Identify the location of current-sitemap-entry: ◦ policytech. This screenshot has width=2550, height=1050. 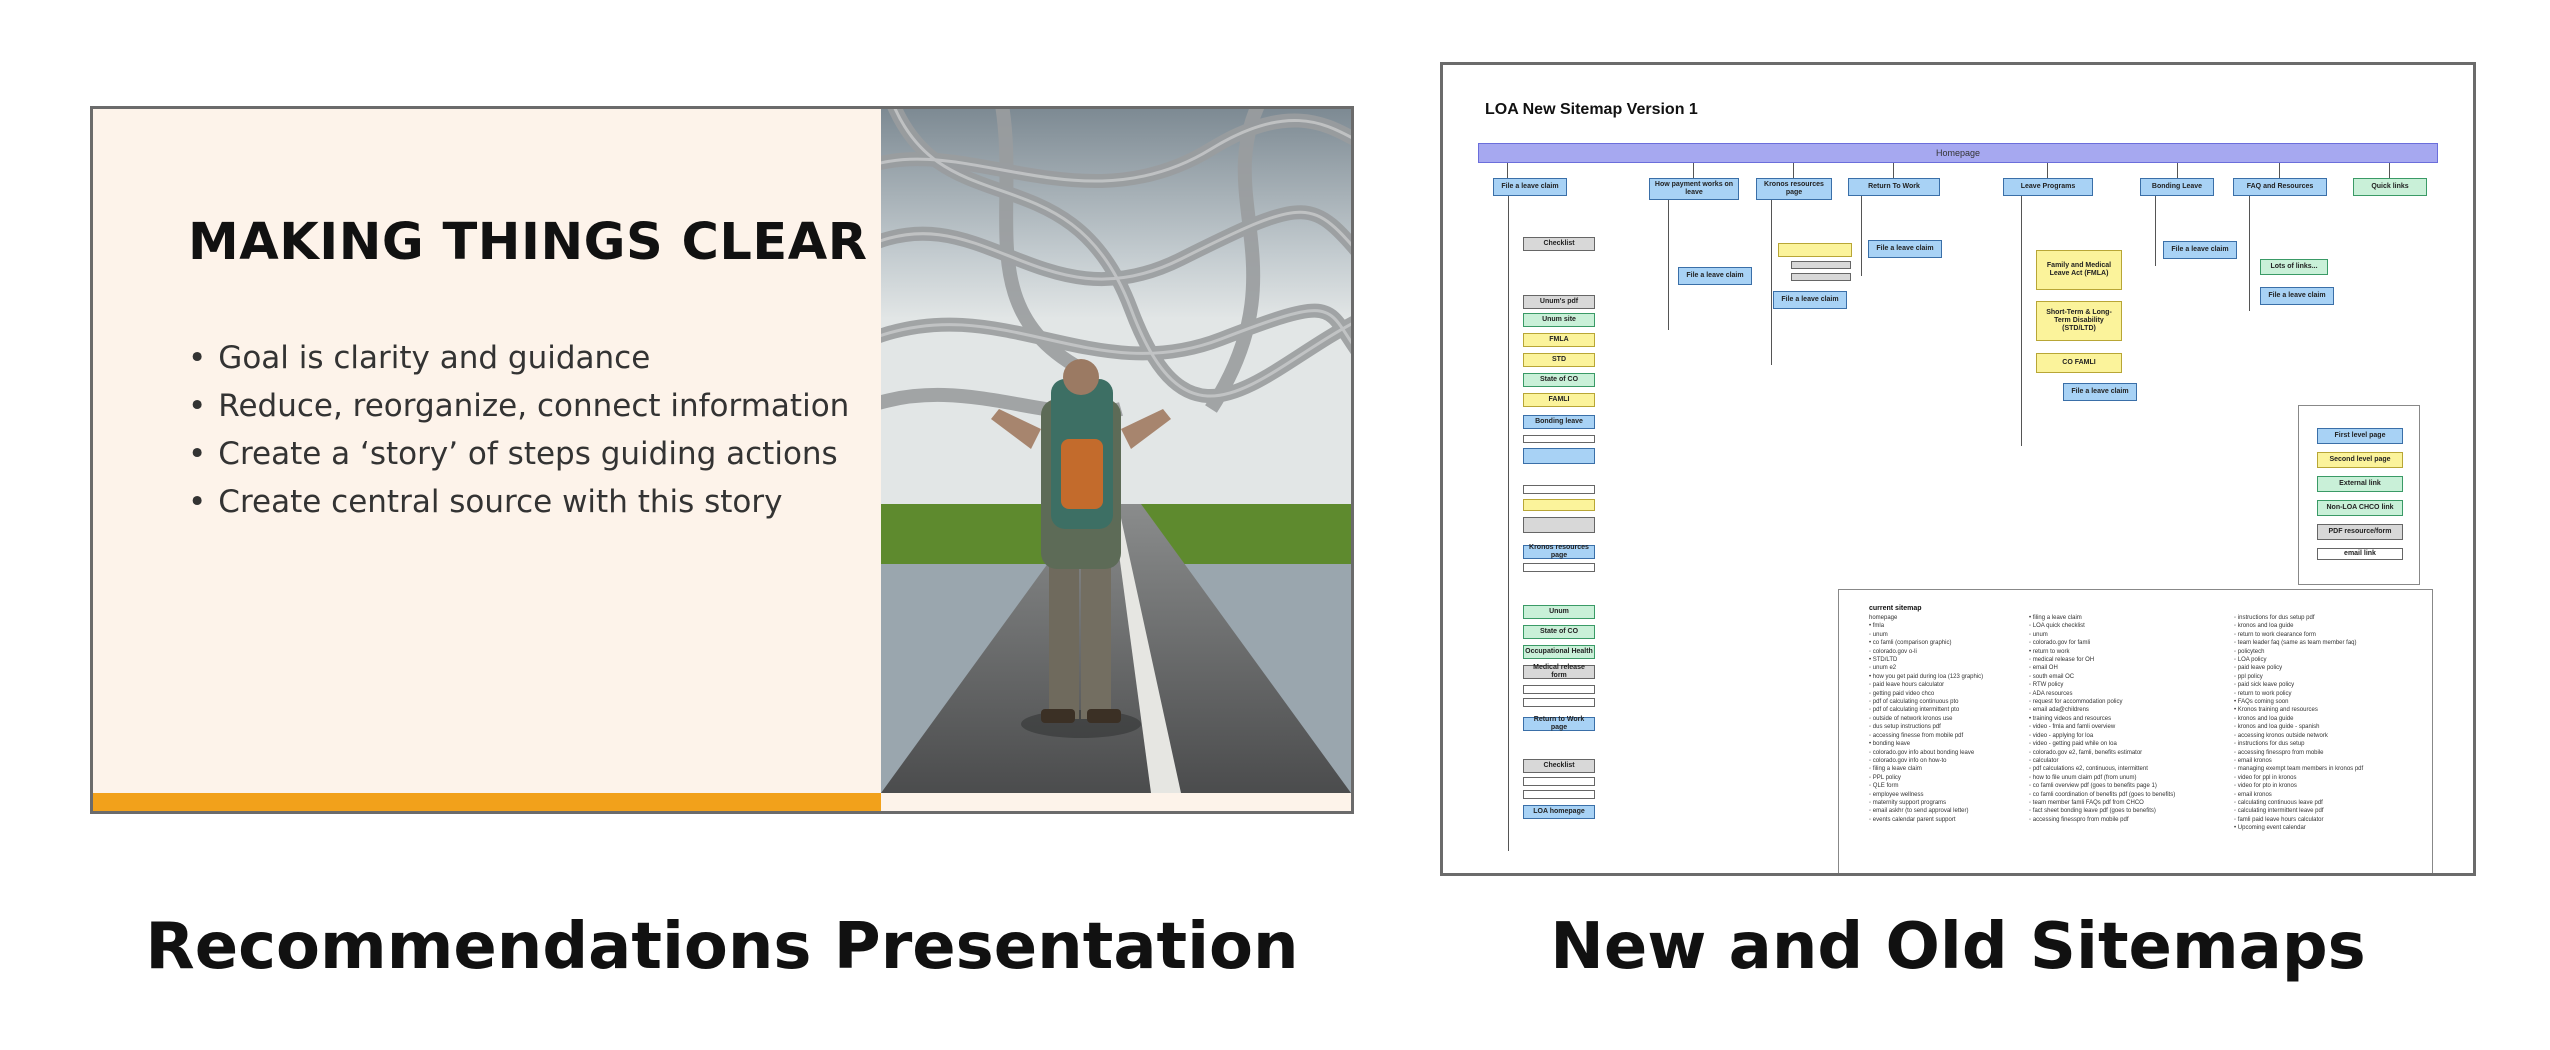
(2249, 651).